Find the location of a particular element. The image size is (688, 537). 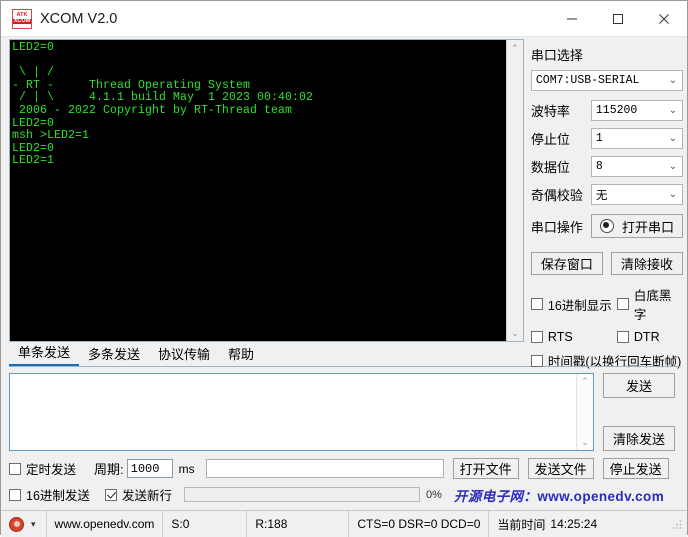

send-file-button: 发送文件 is located at coordinates (560, 468).